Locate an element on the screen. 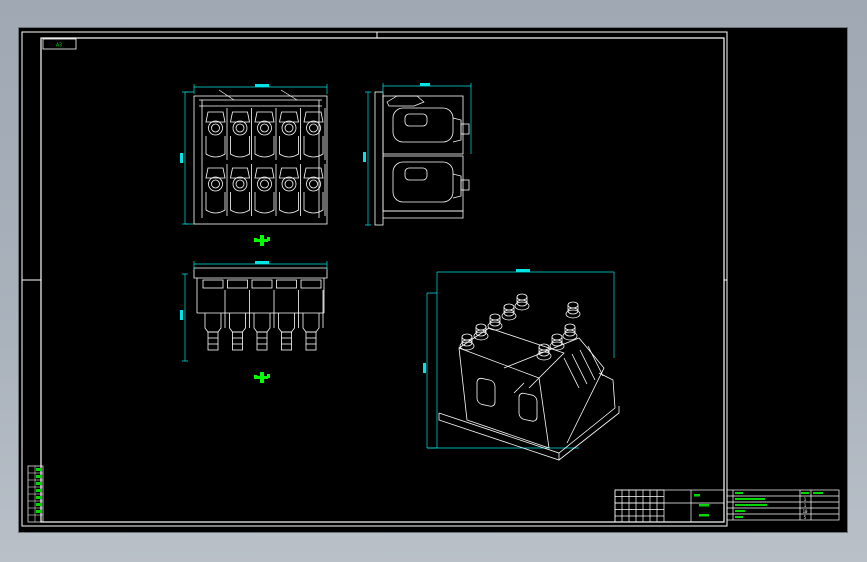  corner-tag-text: A3 is located at coordinates (59, 46).